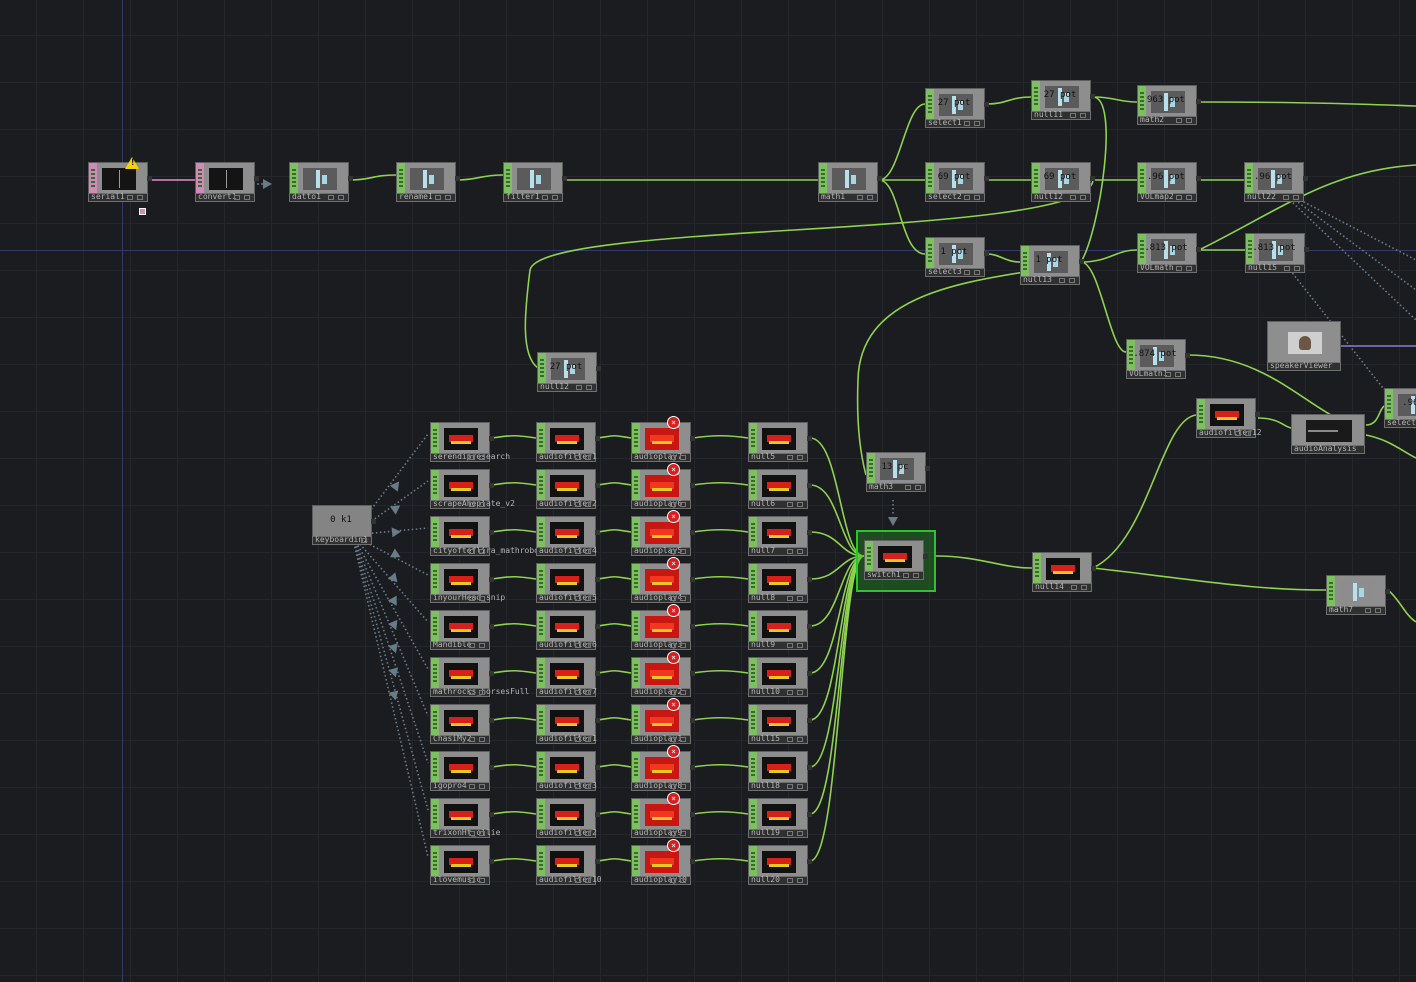 The width and height of the screenshot is (1416, 982). What do you see at coordinates (472, 489) in the screenshot?
I see `source-audio-node: scrapeAheplate_v2` at bounding box center [472, 489].